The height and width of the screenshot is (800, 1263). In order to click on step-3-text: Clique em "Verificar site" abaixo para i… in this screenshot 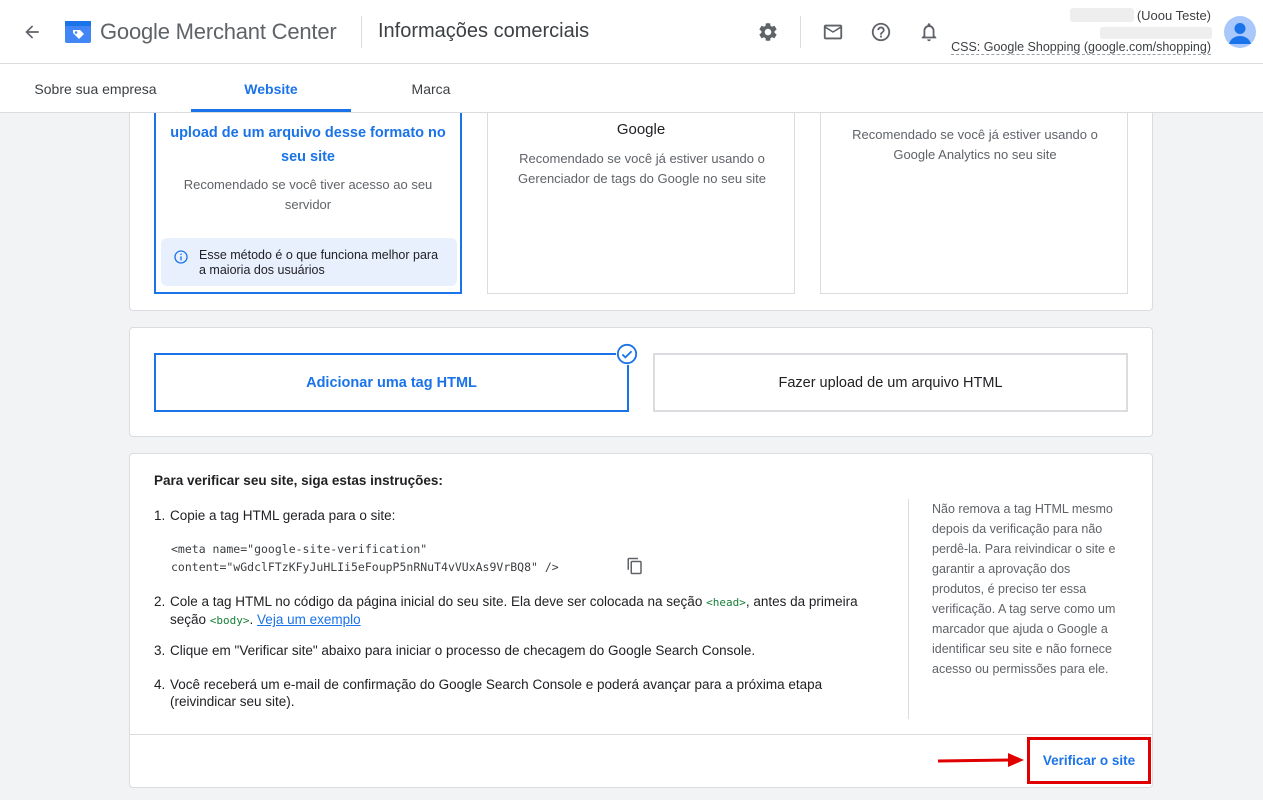, I will do `click(463, 650)`.